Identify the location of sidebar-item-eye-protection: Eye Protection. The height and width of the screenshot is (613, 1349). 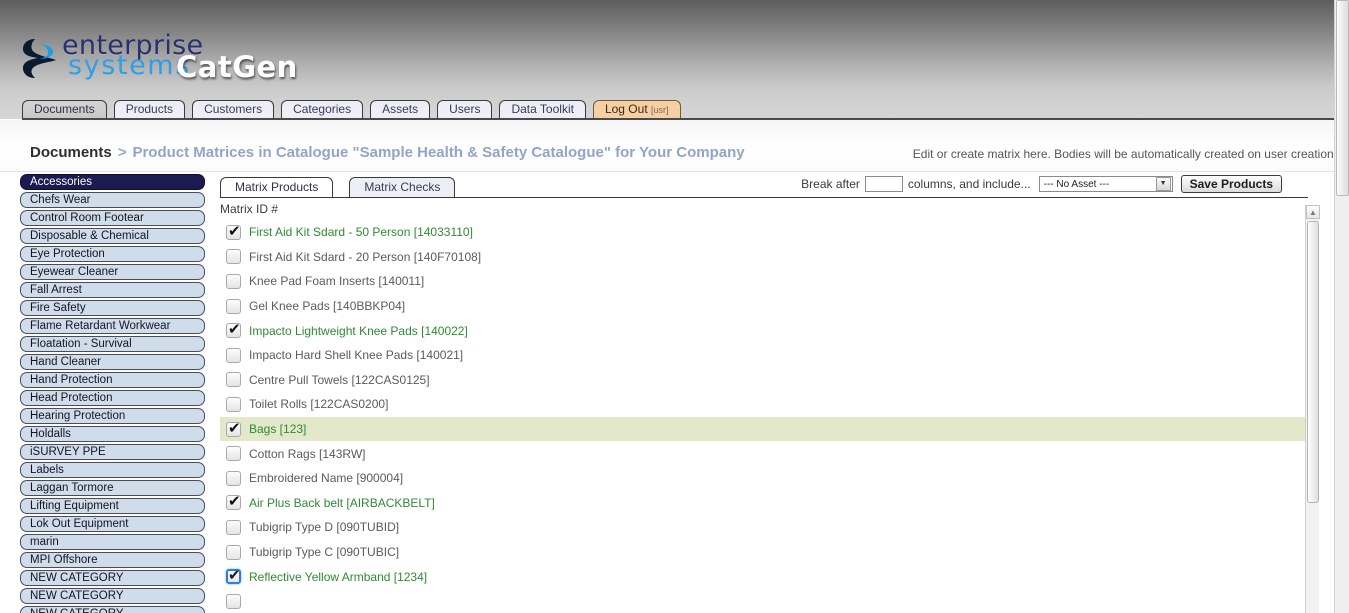
(112, 254).